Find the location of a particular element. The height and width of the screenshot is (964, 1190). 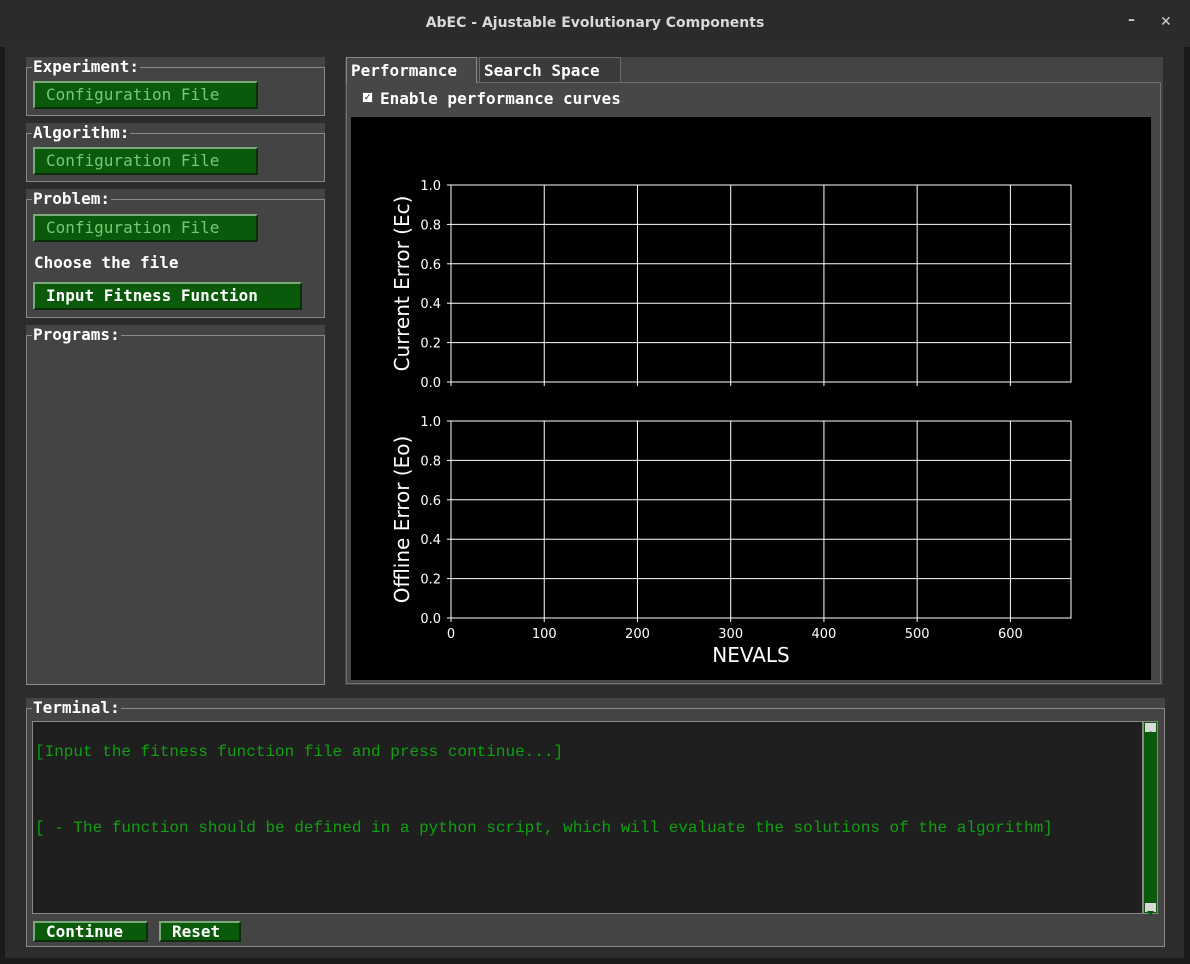

algorithm-config-button: Configuration File is located at coordinates (145, 161).